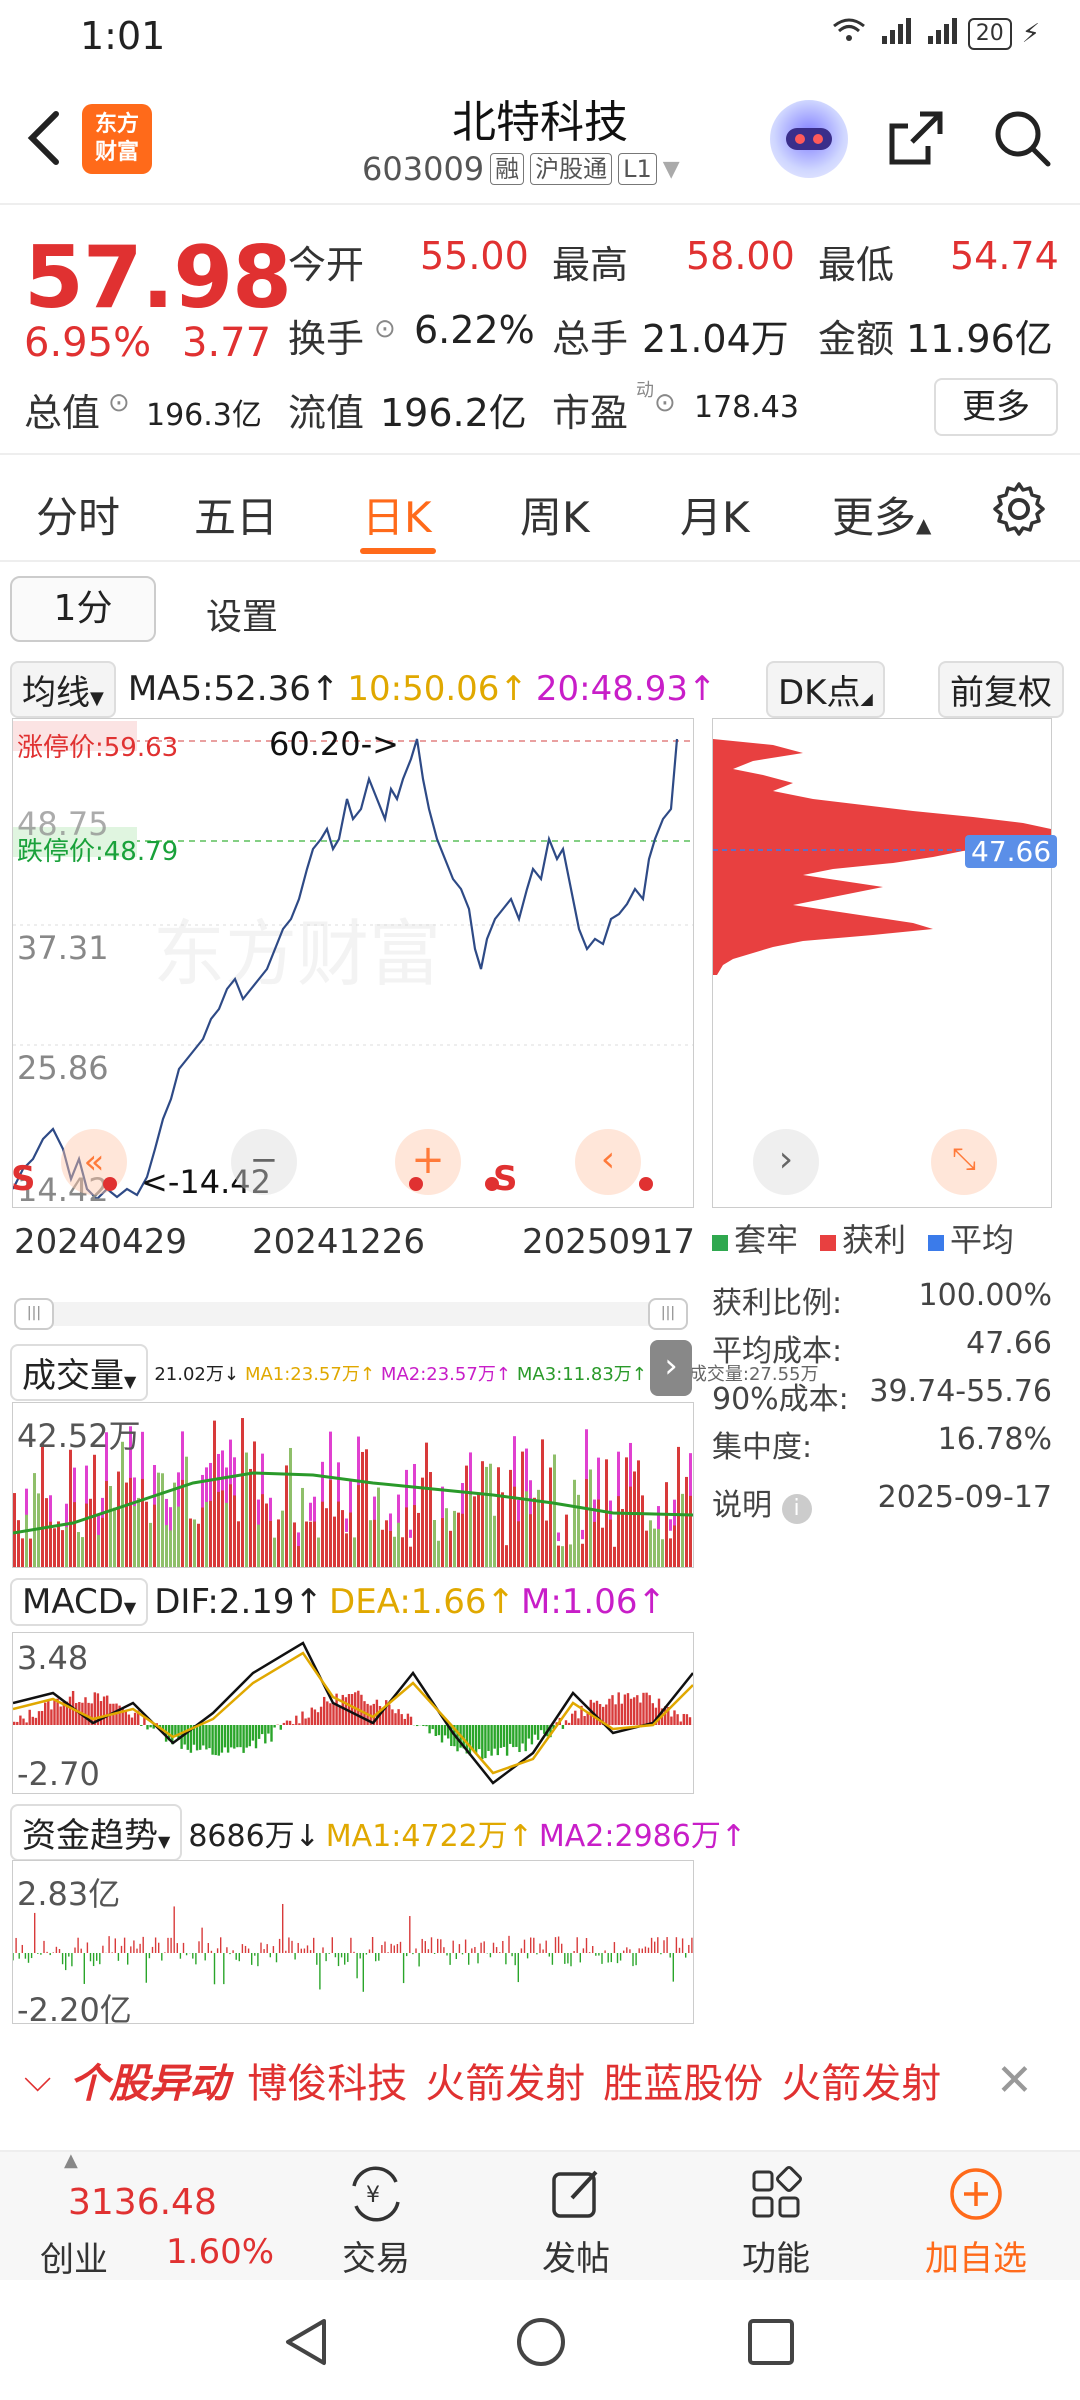  What do you see at coordinates (776, 2217) in the screenshot?
I see `nav-functions: 功能` at bounding box center [776, 2217].